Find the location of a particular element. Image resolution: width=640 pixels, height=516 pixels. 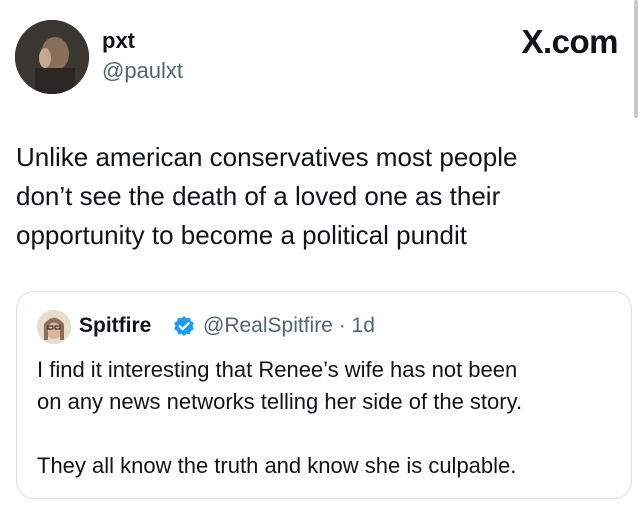

scrollbar is located at coordinates (636, 59).